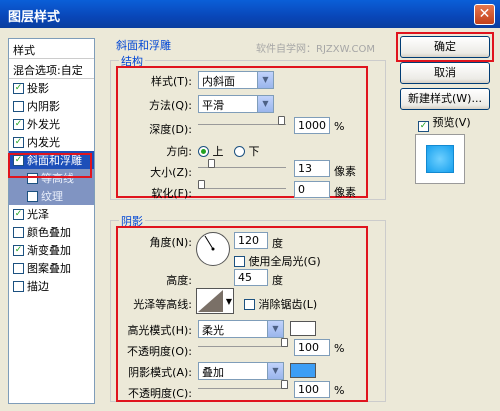 This screenshot has height=411, width=500. Describe the element at coordinates (312, 389) in the screenshot. I see `shadow-opacity-input: 100` at that location.